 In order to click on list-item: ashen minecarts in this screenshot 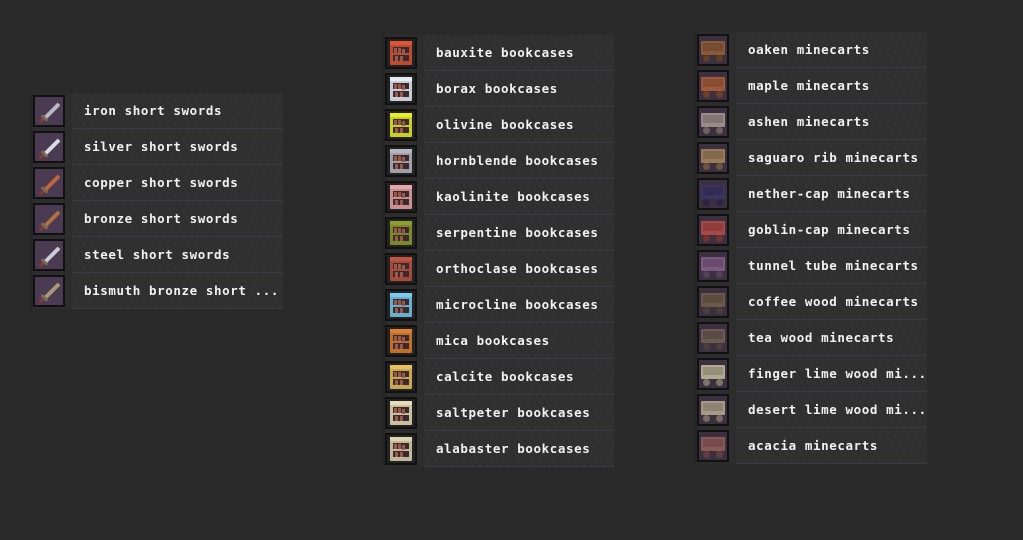, I will do `click(810, 122)`.